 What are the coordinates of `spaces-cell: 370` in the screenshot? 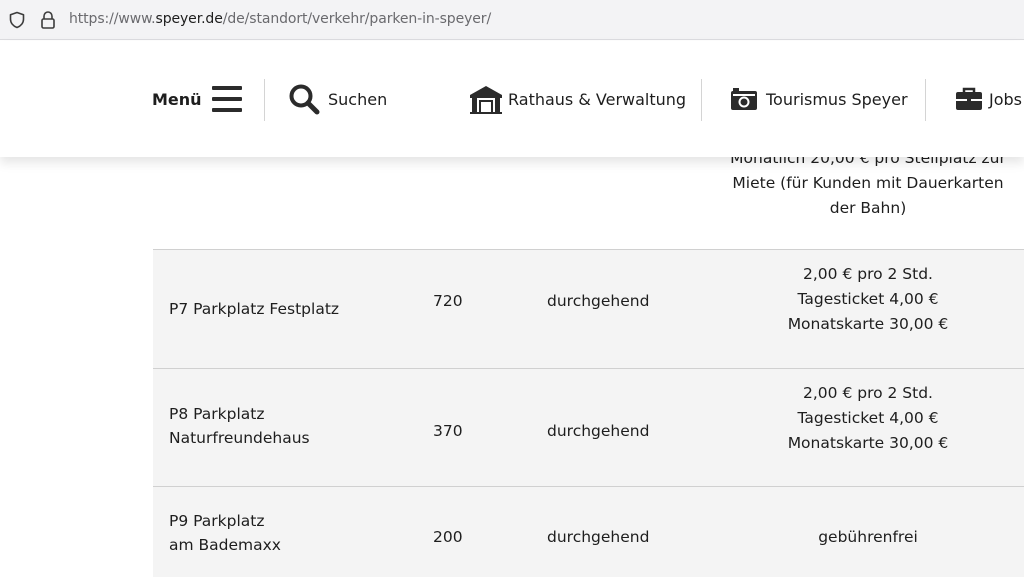 It's located at (448, 431).